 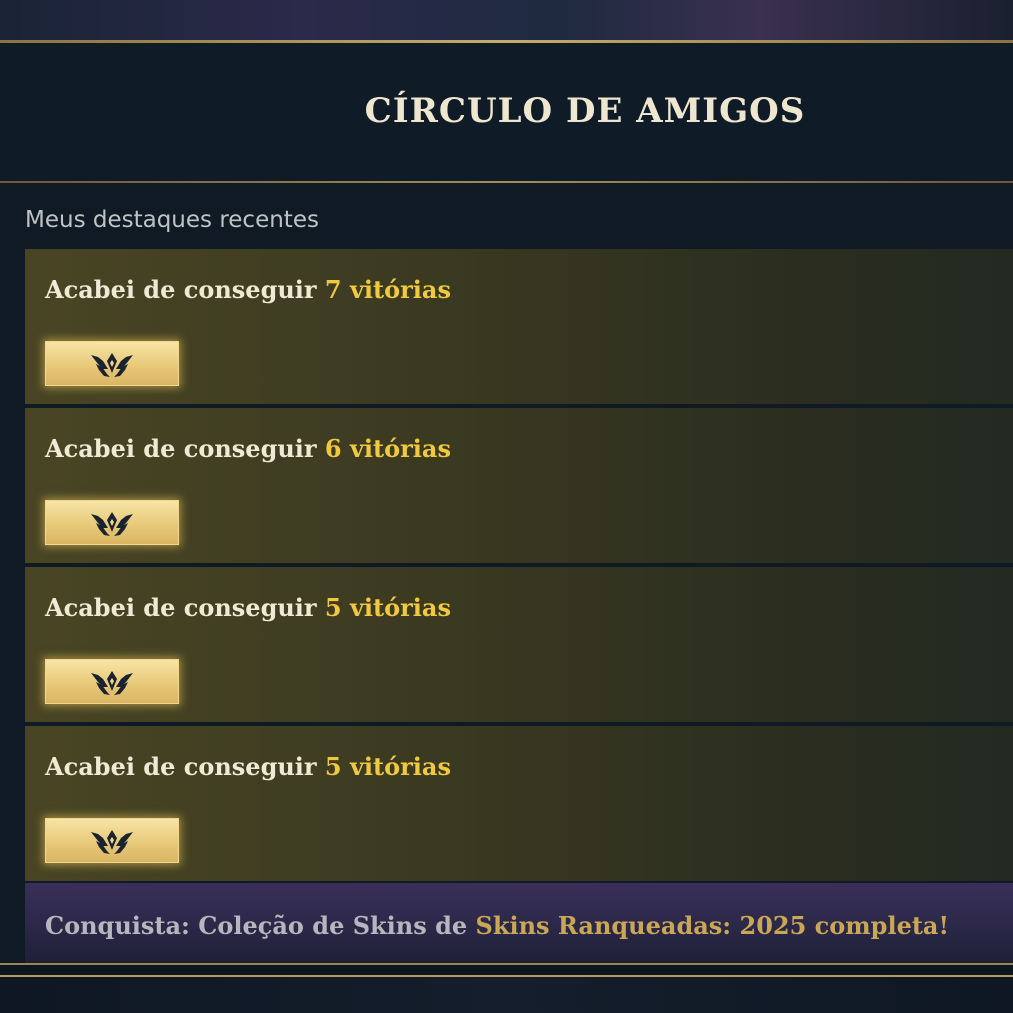 I want to click on highlight-value: 6 vitórias, so click(x=387, y=448).